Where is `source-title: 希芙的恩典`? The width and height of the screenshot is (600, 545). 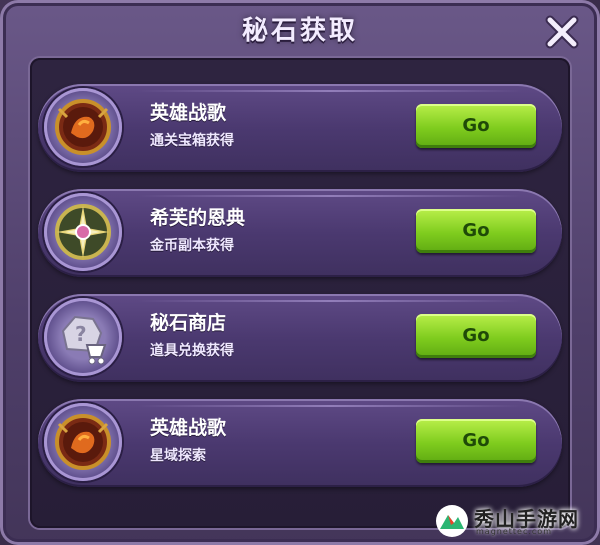
source-title: 希芙的恩典 is located at coordinates (198, 218).